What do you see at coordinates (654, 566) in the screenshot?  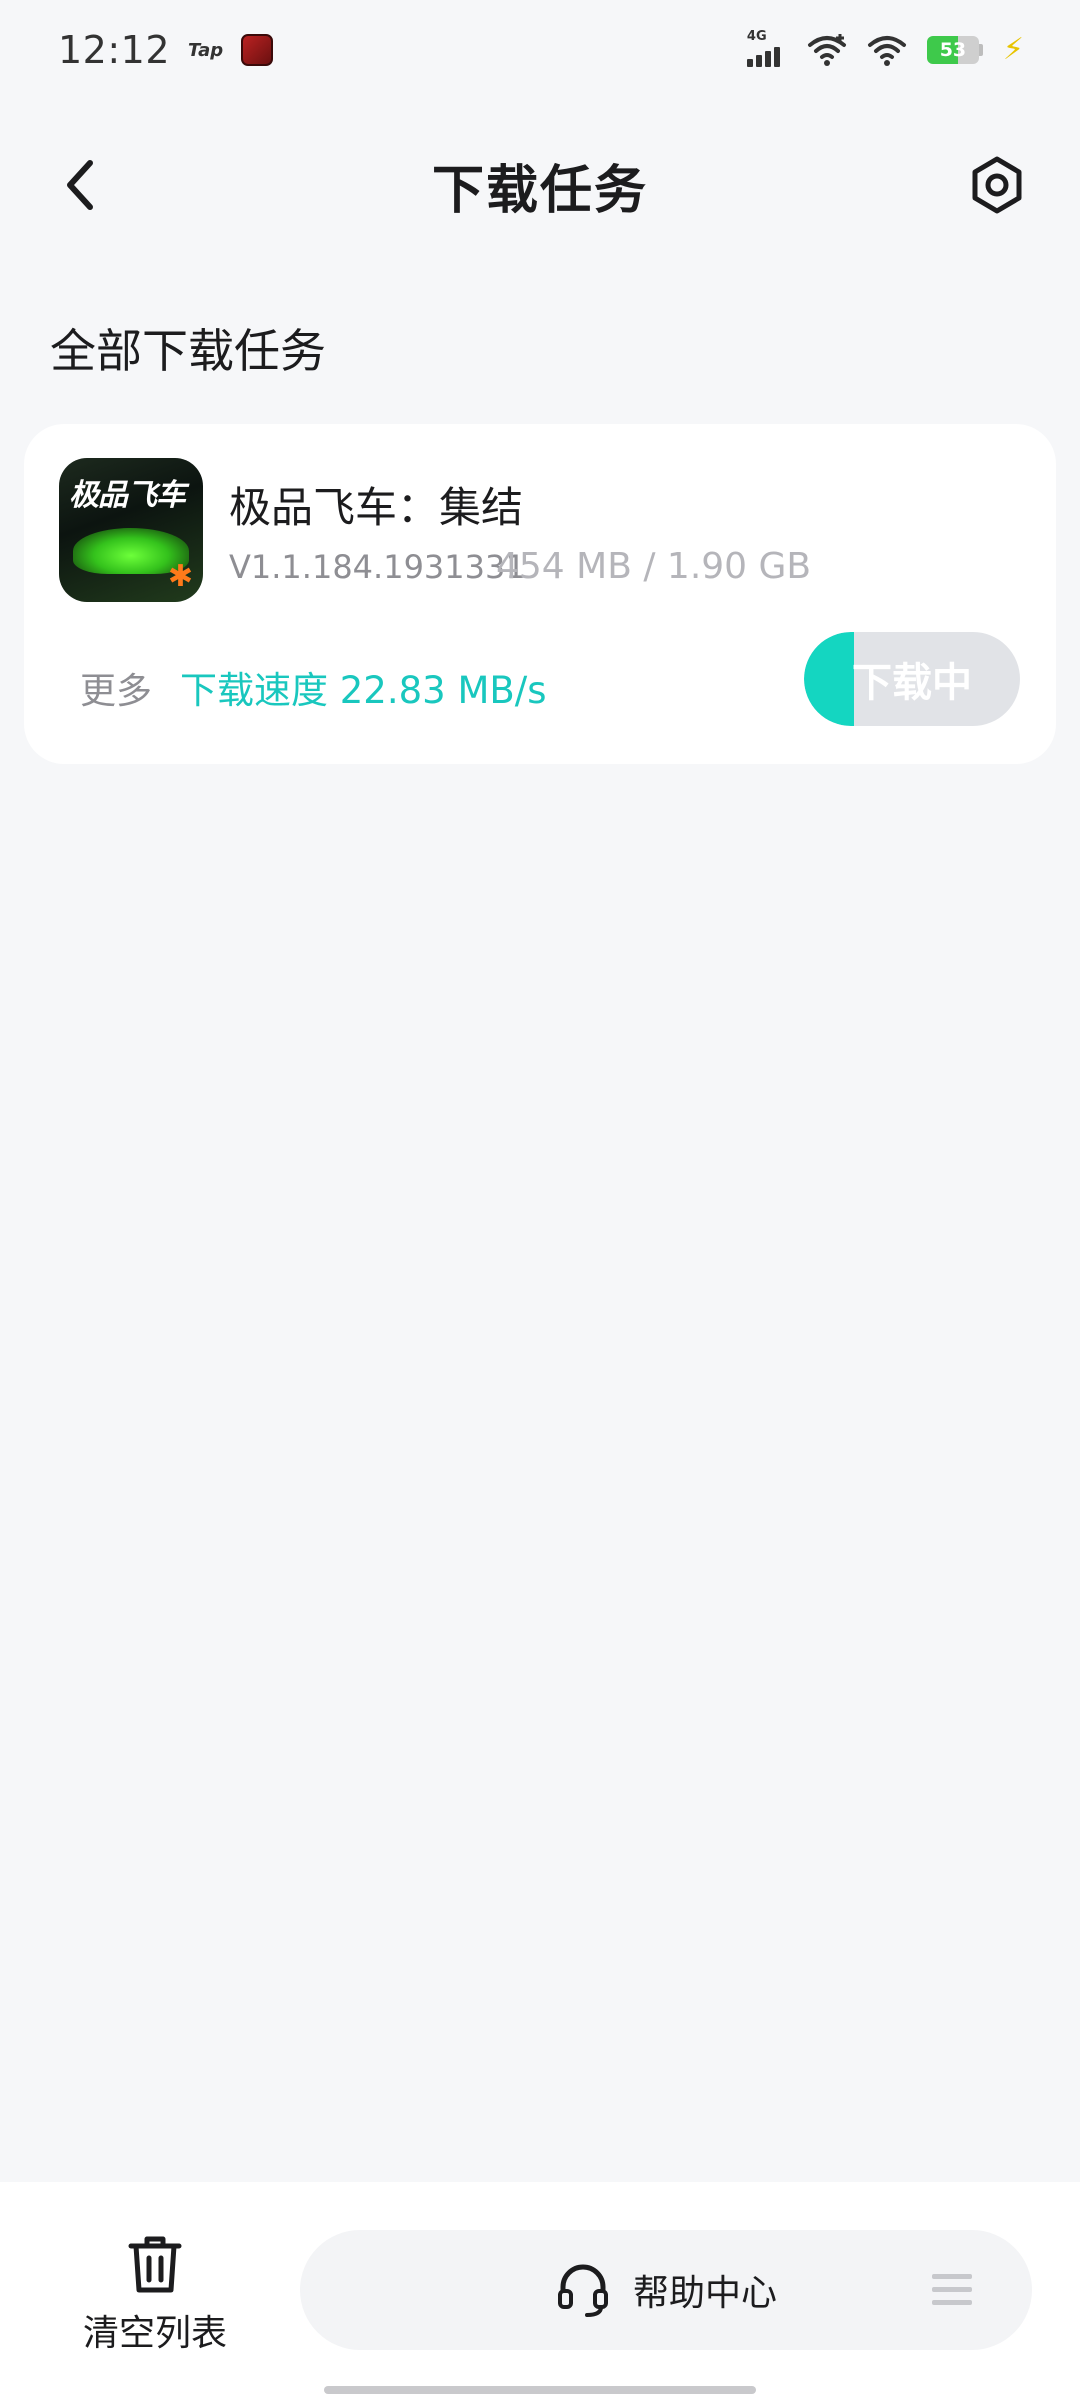 I see `download-size: 454 MB / 1.90 GB` at bounding box center [654, 566].